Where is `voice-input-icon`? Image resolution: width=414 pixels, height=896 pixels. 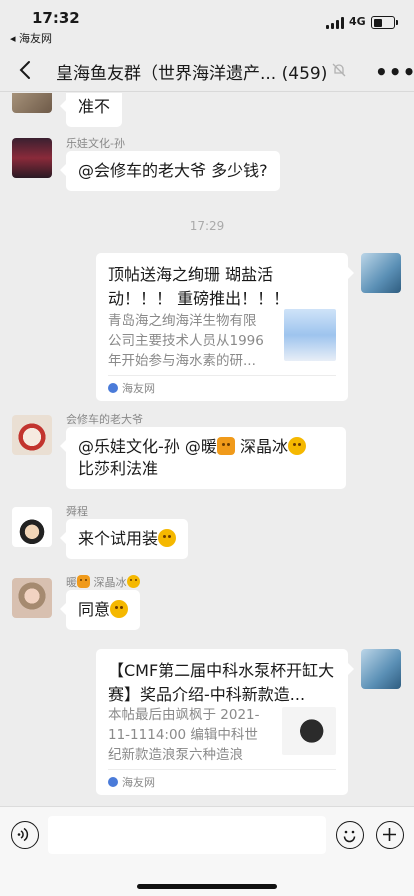
voice-input-icon is located at coordinates (25, 835).